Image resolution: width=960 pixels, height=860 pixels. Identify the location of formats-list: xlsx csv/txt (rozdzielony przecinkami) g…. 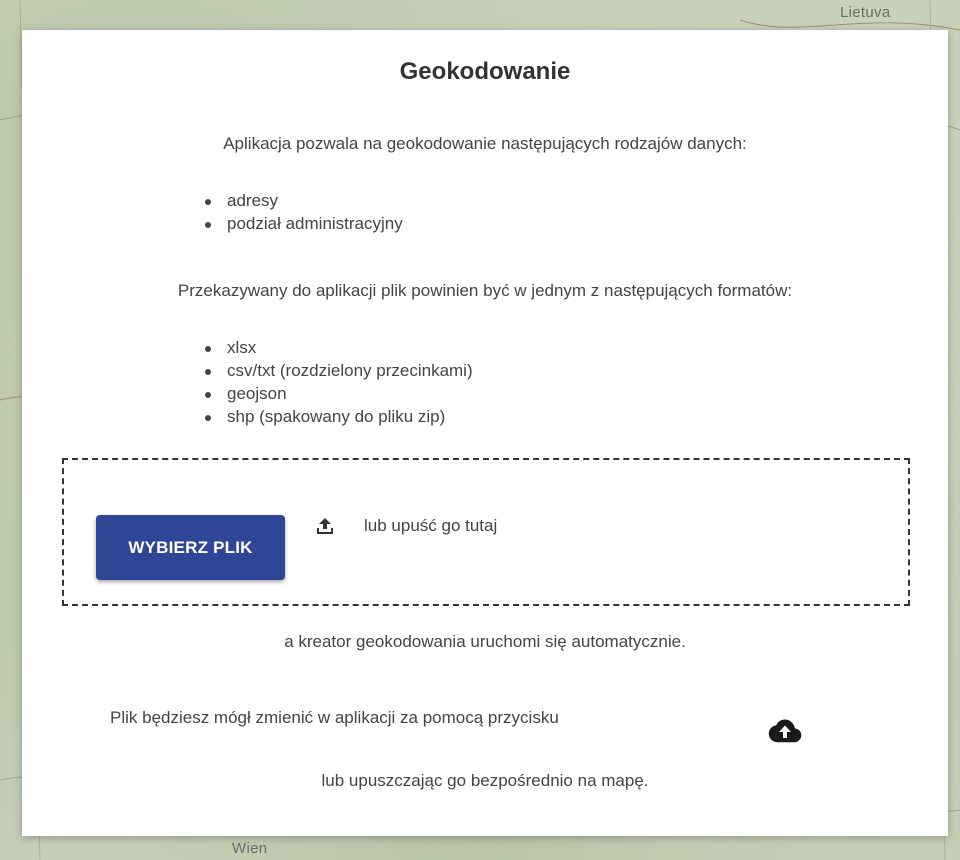
(339, 382).